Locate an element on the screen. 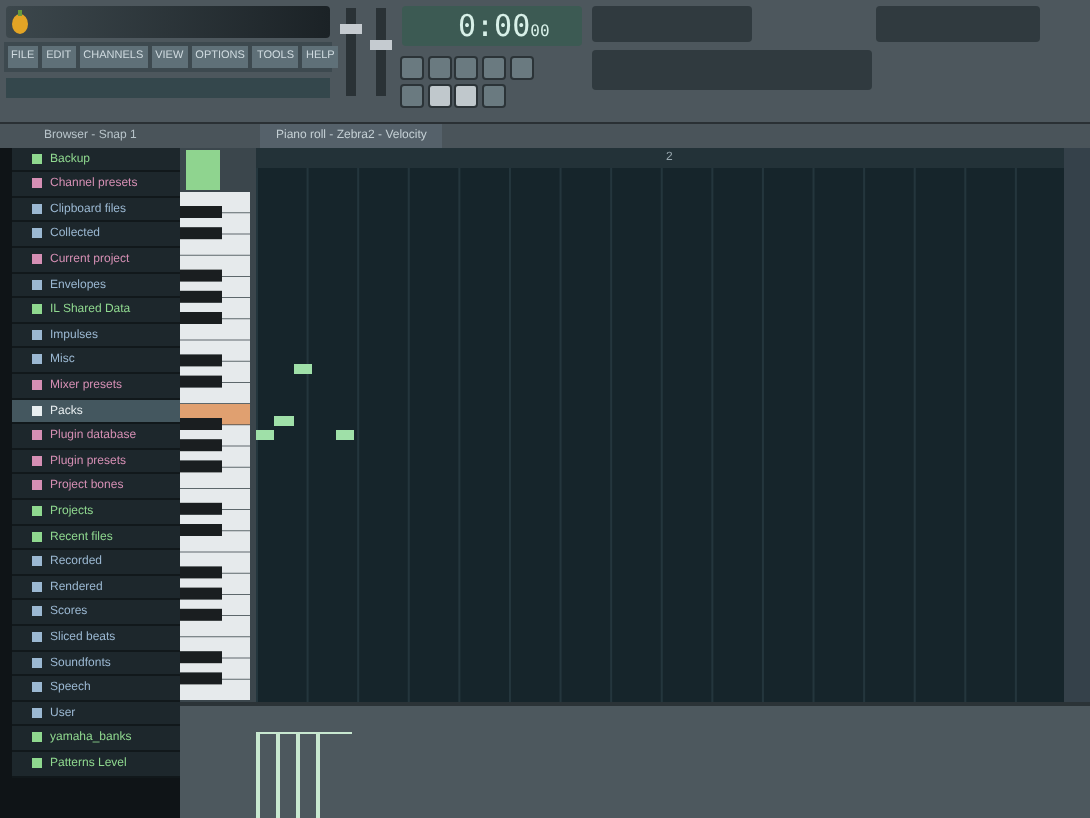 This screenshot has width=1090, height=818. vertical-scrollbar is located at coordinates (1077, 424).